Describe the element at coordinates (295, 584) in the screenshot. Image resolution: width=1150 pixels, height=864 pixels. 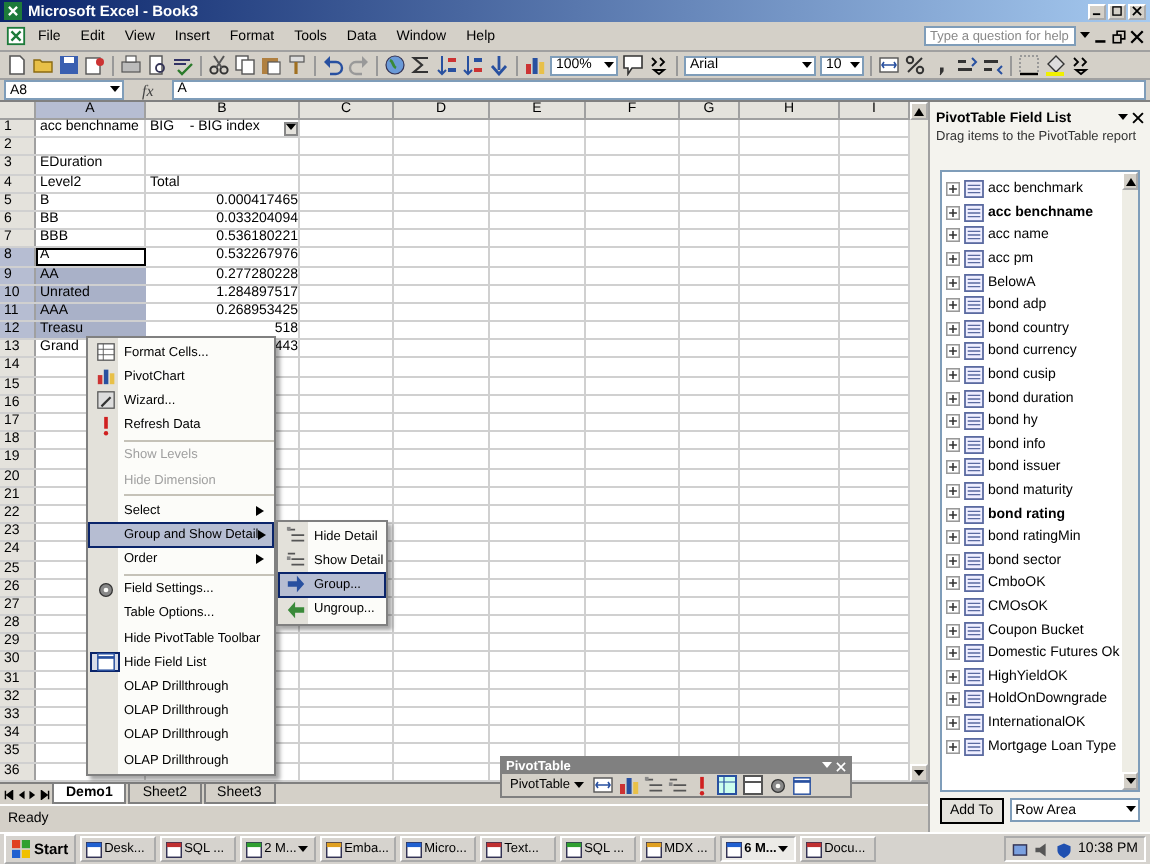
I see `right-arrow-icon` at that location.